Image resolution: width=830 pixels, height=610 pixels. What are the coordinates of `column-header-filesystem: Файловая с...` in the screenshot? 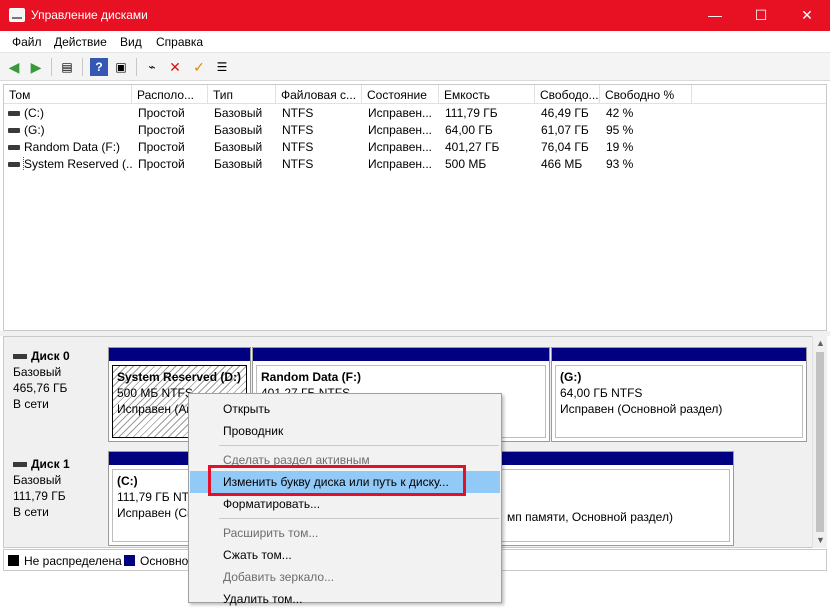 It's located at (319, 94).